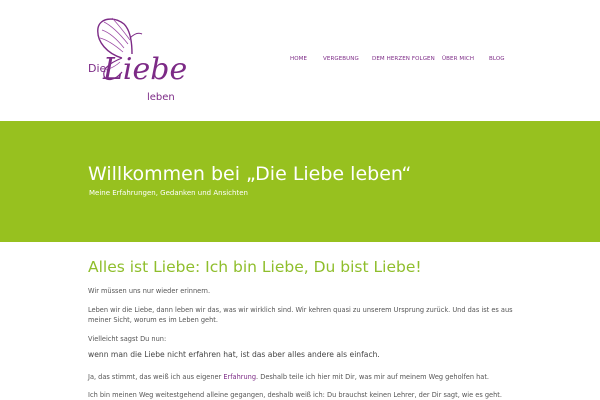 Image resolution: width=600 pixels, height=400 pixels. I want to click on erfahrung-link: Erfahrung, so click(239, 377).